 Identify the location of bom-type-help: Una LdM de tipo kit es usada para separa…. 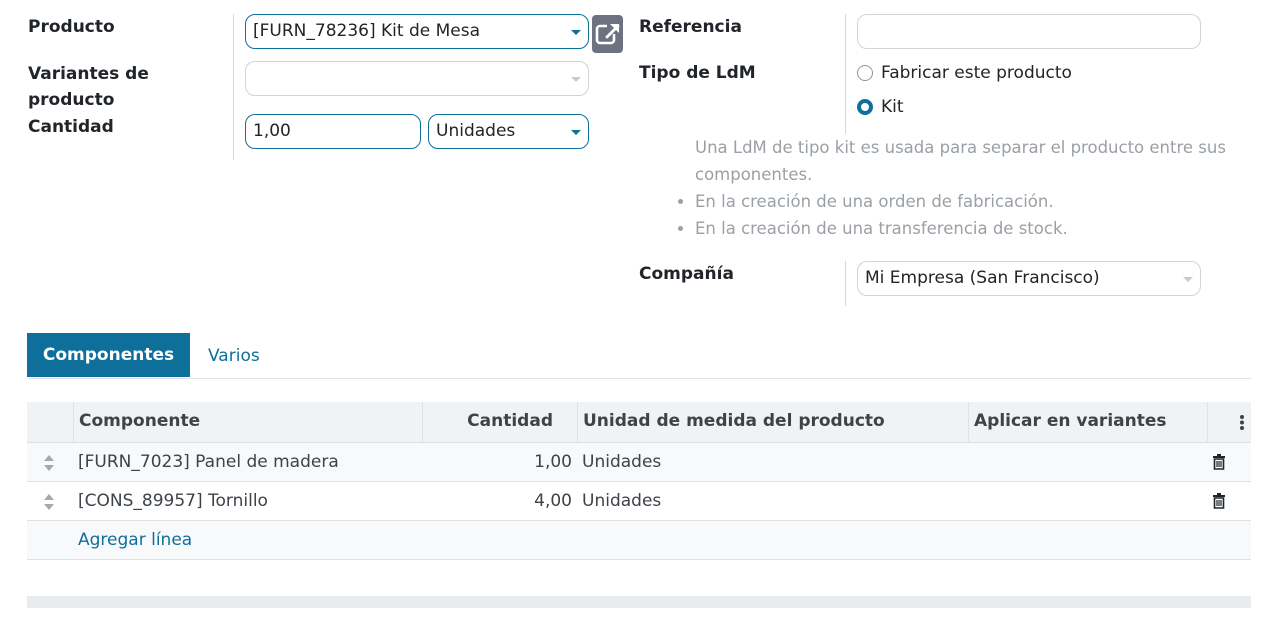
(972, 188).